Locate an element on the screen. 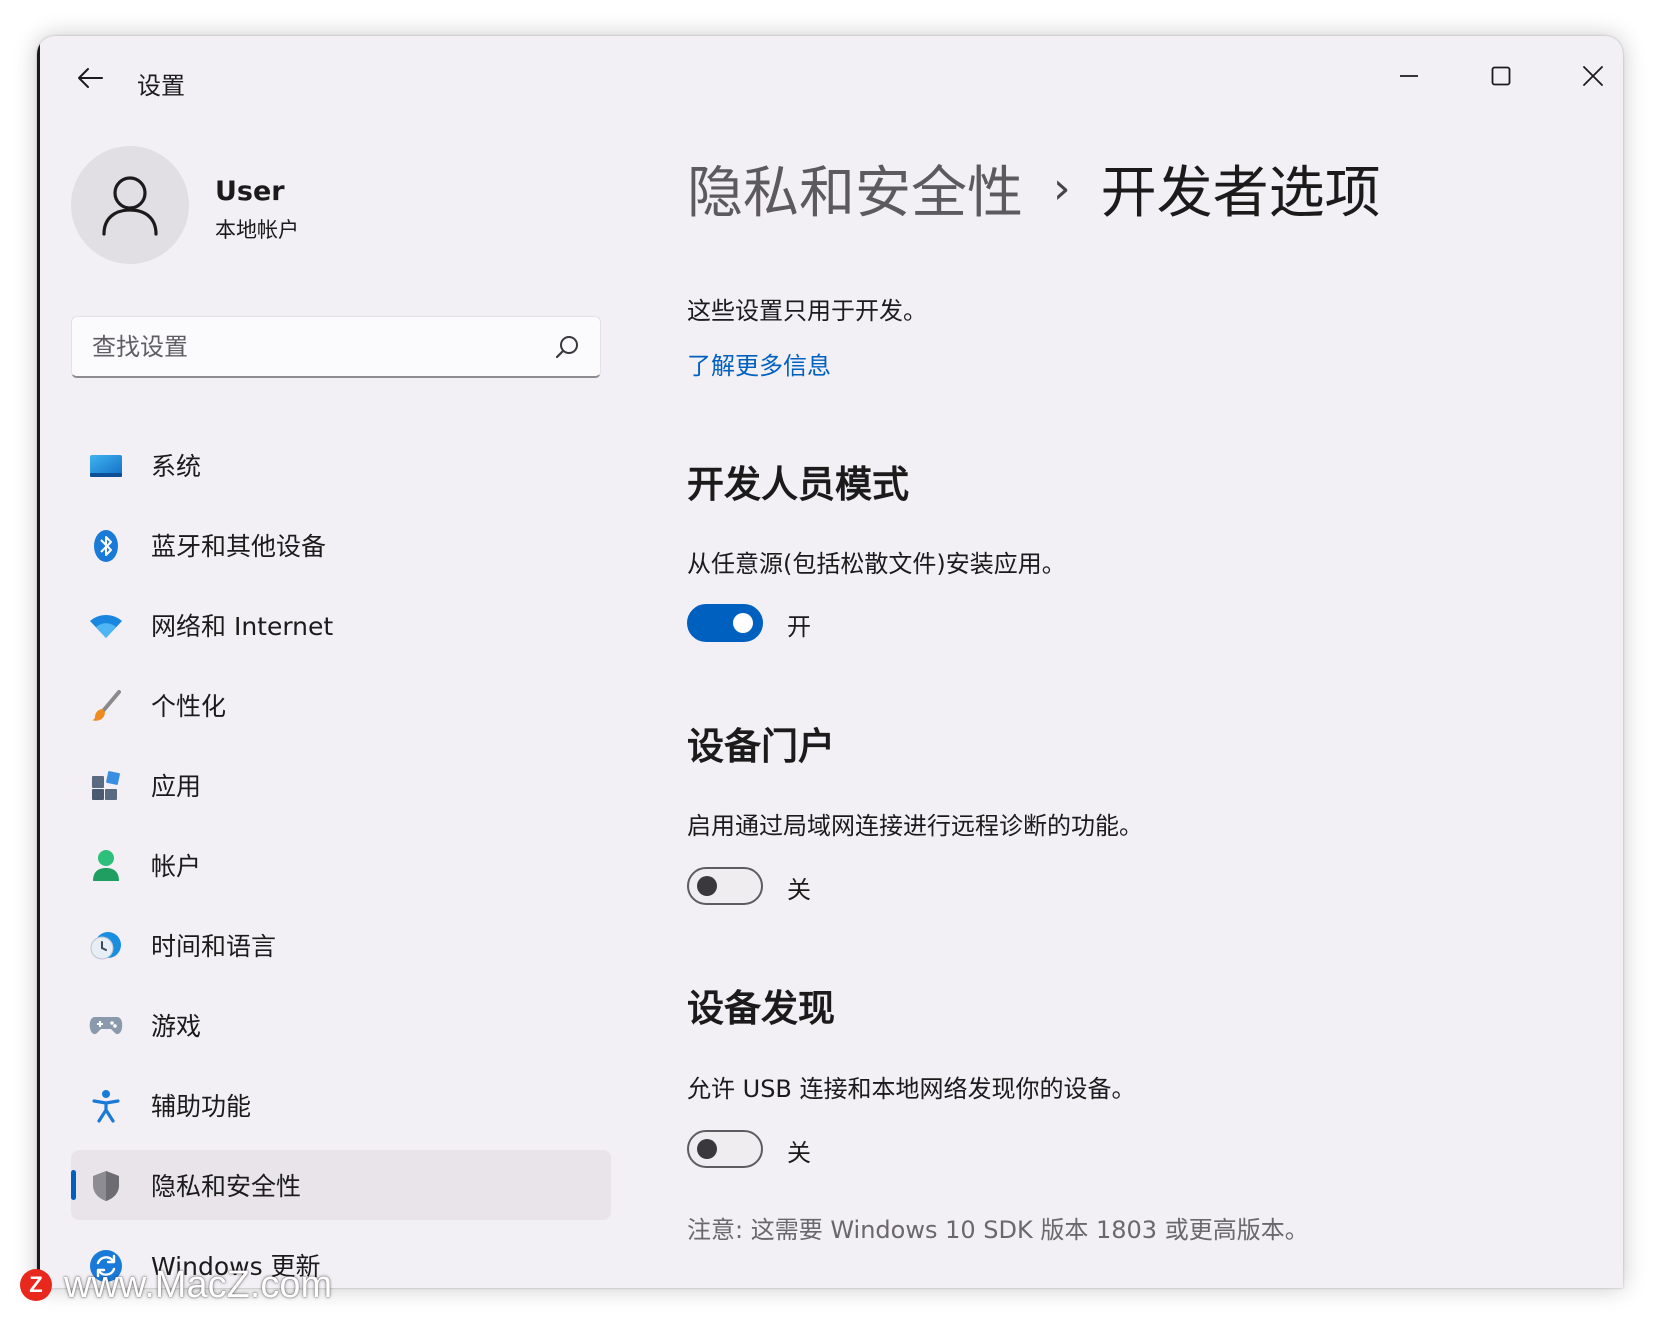  watermark: Z www.MacZ.com is located at coordinates (176, 1285).